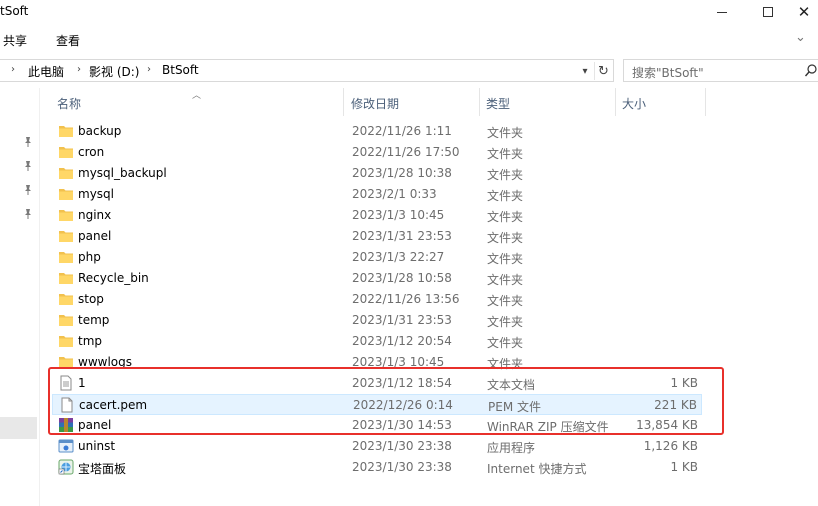 The image size is (818, 506). What do you see at coordinates (15, 40) in the screenshot?
I see `tab-share: 共享` at bounding box center [15, 40].